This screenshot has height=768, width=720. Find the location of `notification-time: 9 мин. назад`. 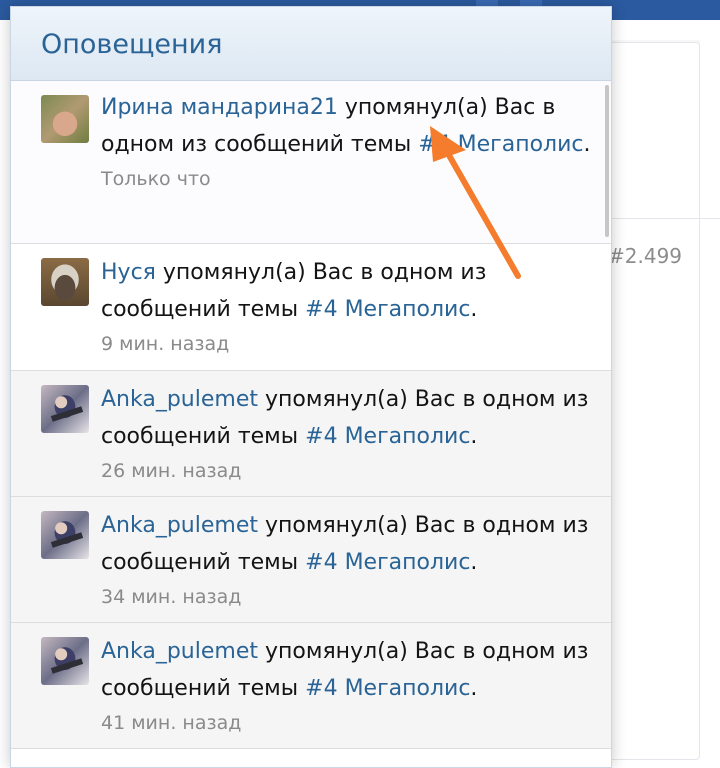

notification-time: 9 мин. назад is located at coordinates (165, 344).